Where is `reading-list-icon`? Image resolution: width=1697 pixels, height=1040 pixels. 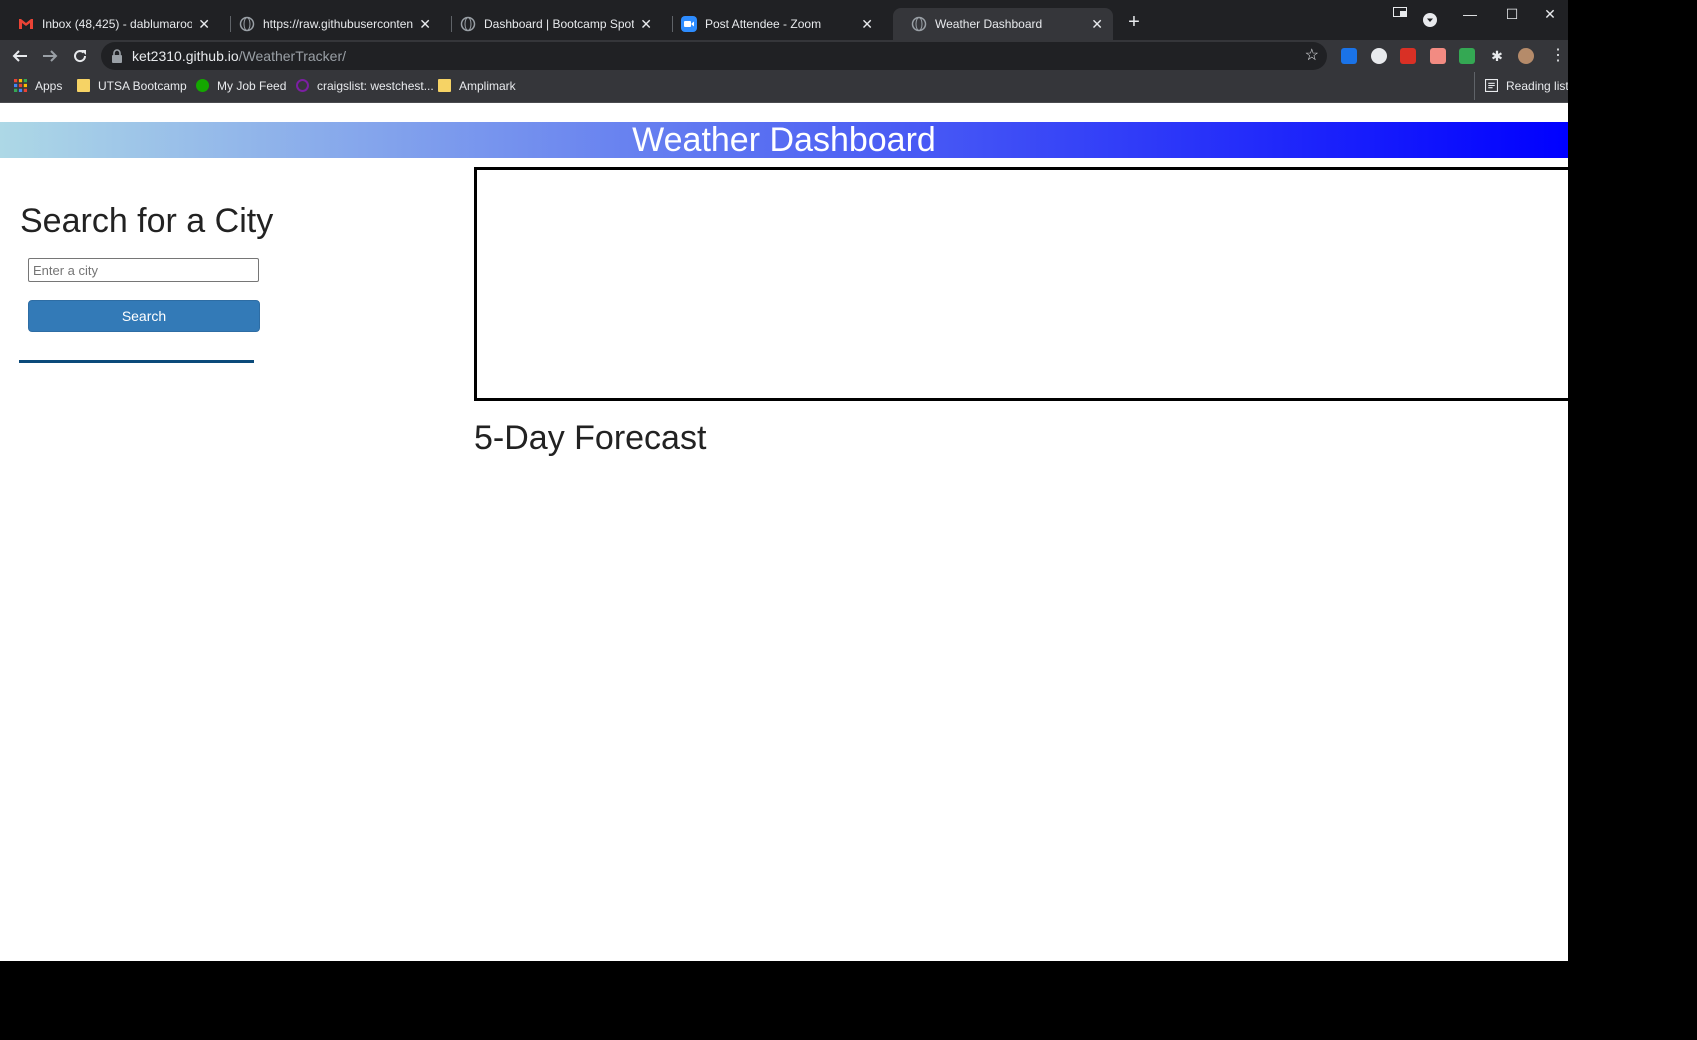 reading-list-icon is located at coordinates (1491, 85).